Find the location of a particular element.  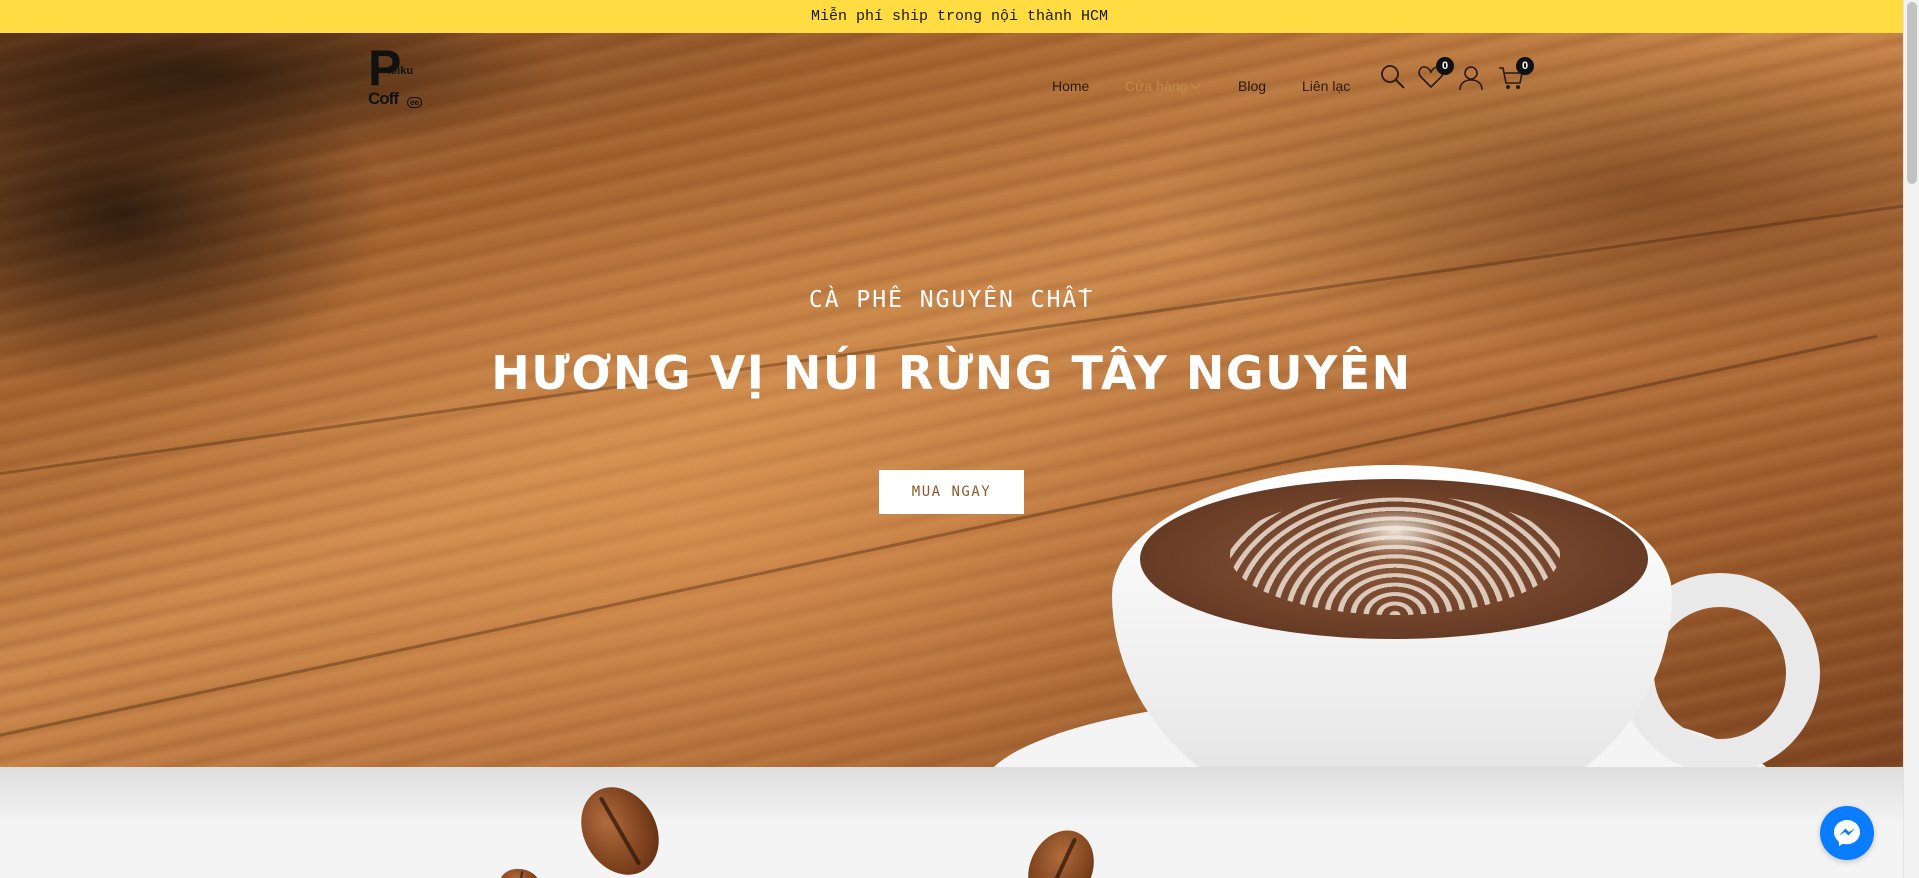

hero-title: HƯƠNG VỊ NÚI RỪNG TÂY NGUYÊN is located at coordinates (951, 373).